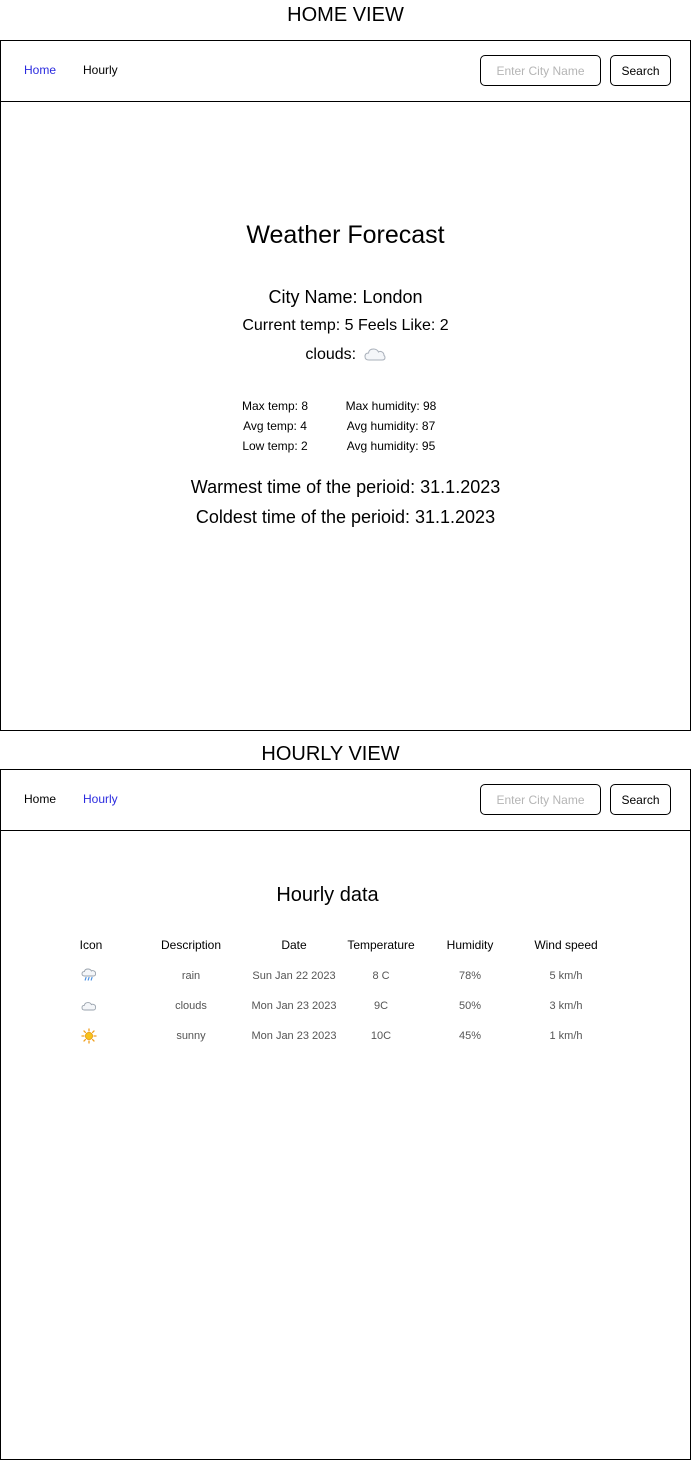 This screenshot has height=1460, width=691. Describe the element at coordinates (470, 945) in the screenshot. I see `column-header-humidity: Humidity` at that location.